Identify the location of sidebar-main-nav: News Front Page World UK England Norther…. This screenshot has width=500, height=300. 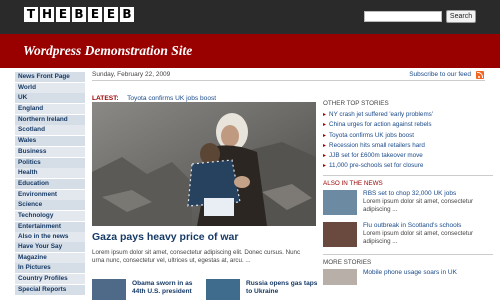
(50, 157).